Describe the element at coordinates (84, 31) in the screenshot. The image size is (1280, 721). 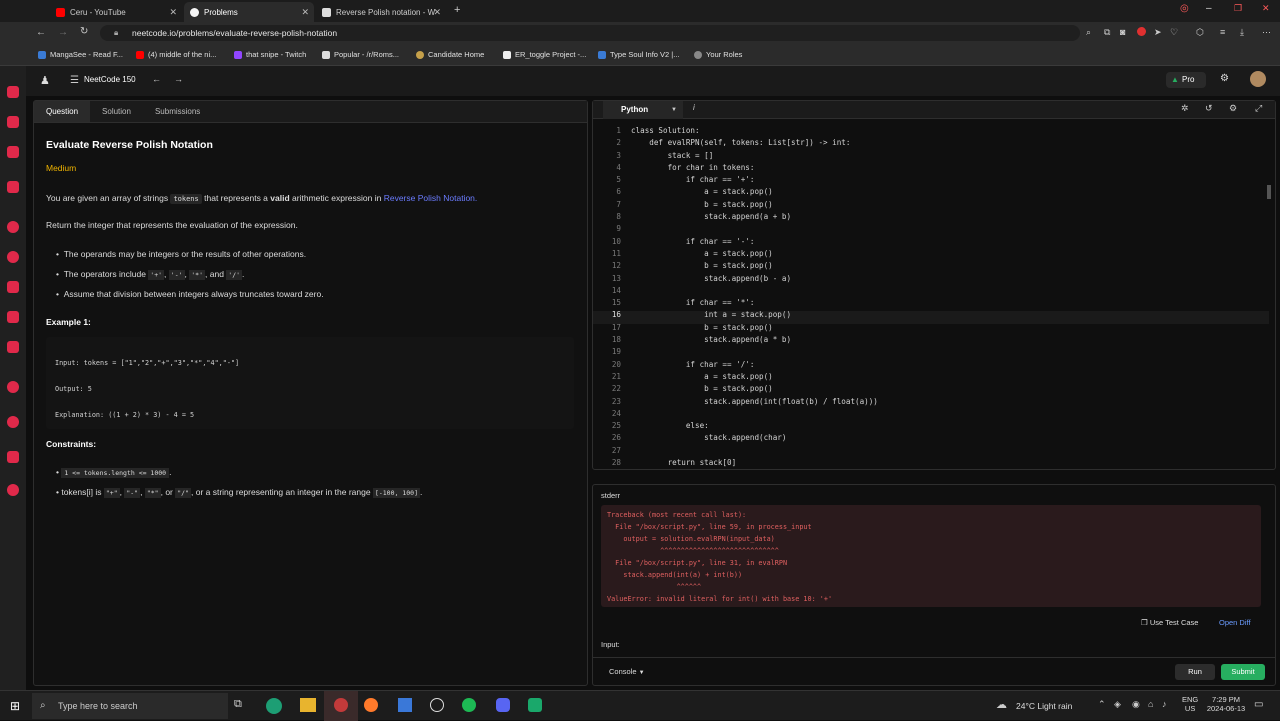
I see `reload-icon: ↻` at that location.